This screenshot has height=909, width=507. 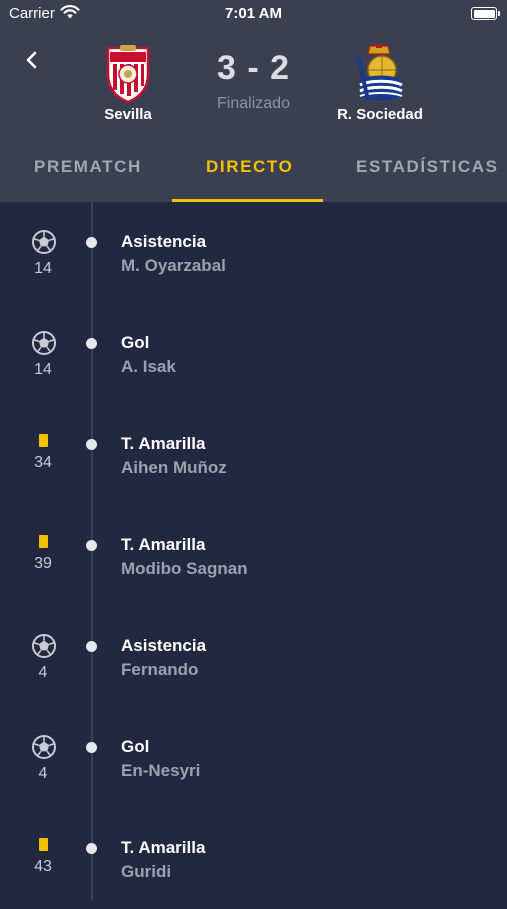 What do you see at coordinates (173, 265) in the screenshot?
I see `event-player: M. Oyarzabal` at bounding box center [173, 265].